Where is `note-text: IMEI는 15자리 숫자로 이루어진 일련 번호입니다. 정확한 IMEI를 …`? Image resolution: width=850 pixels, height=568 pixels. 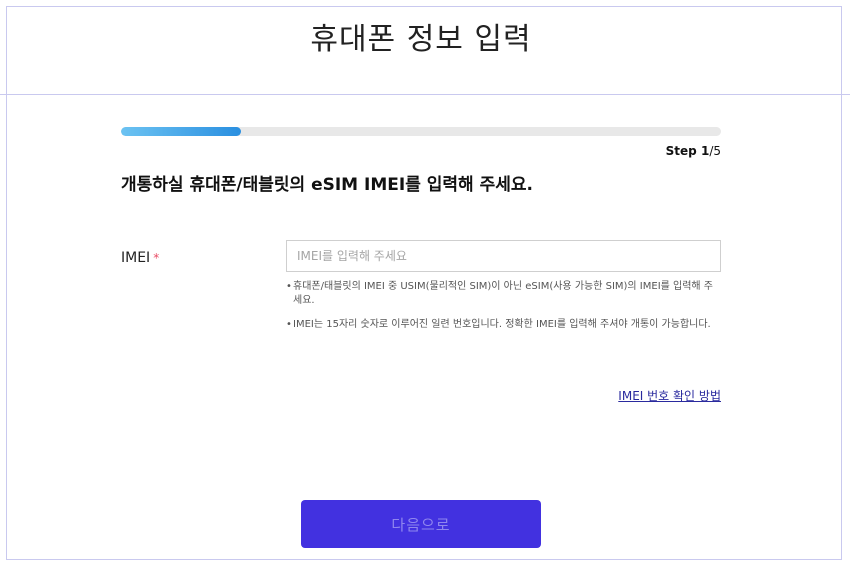 note-text: IMEI는 15자리 숫자로 이루어진 일련 번호입니다. 정확한 IMEI를 … is located at coordinates (502, 324).